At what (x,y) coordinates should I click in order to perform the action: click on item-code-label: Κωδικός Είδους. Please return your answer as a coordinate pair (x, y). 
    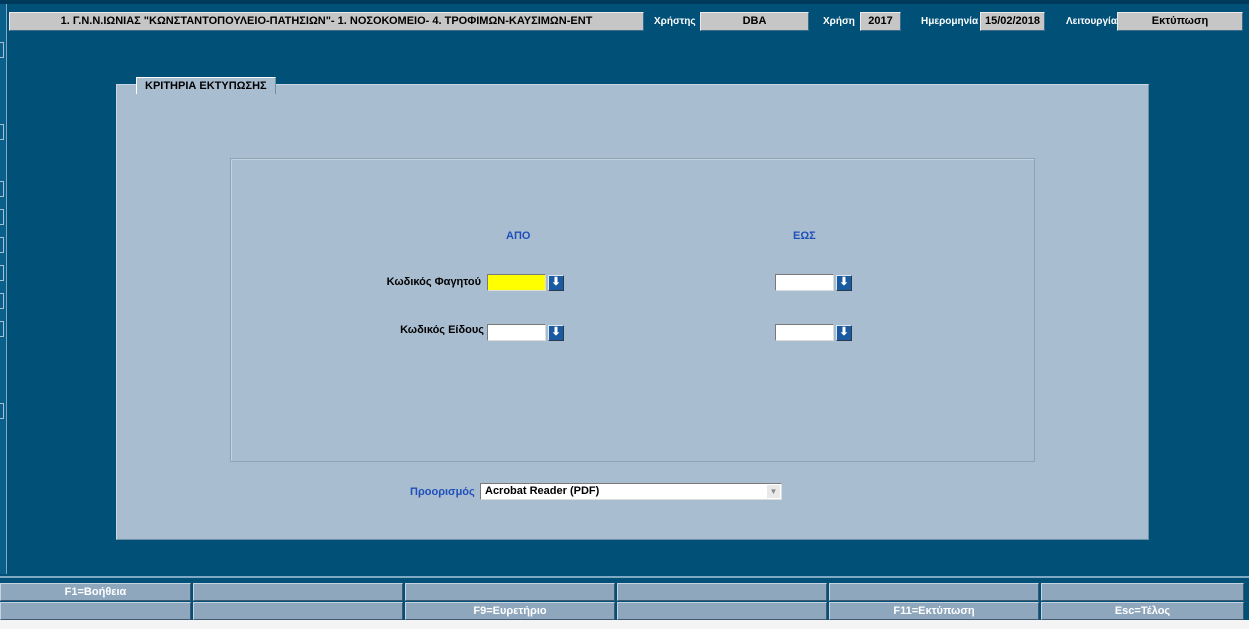
    Looking at the image, I should click on (442, 330).